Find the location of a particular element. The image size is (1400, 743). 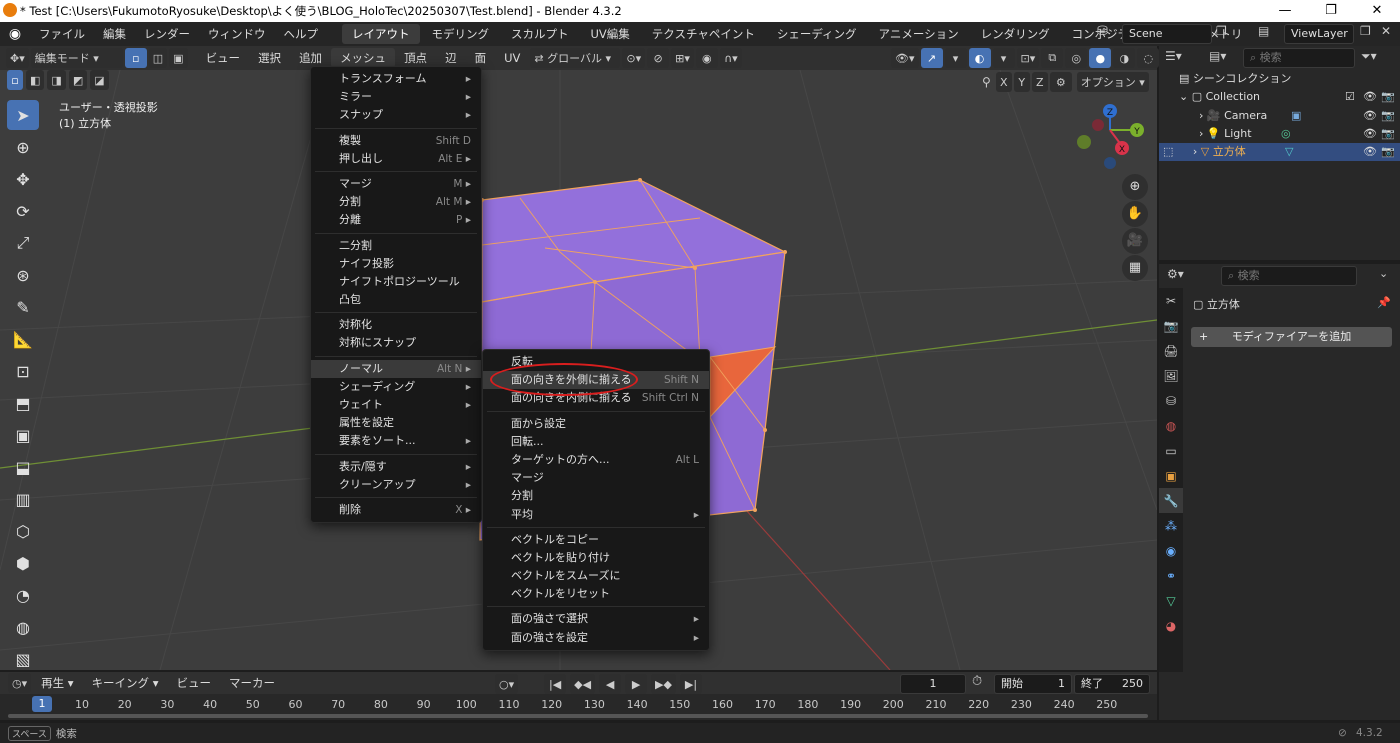

menu-playback: 再生 ▾ is located at coordinates (57, 683).